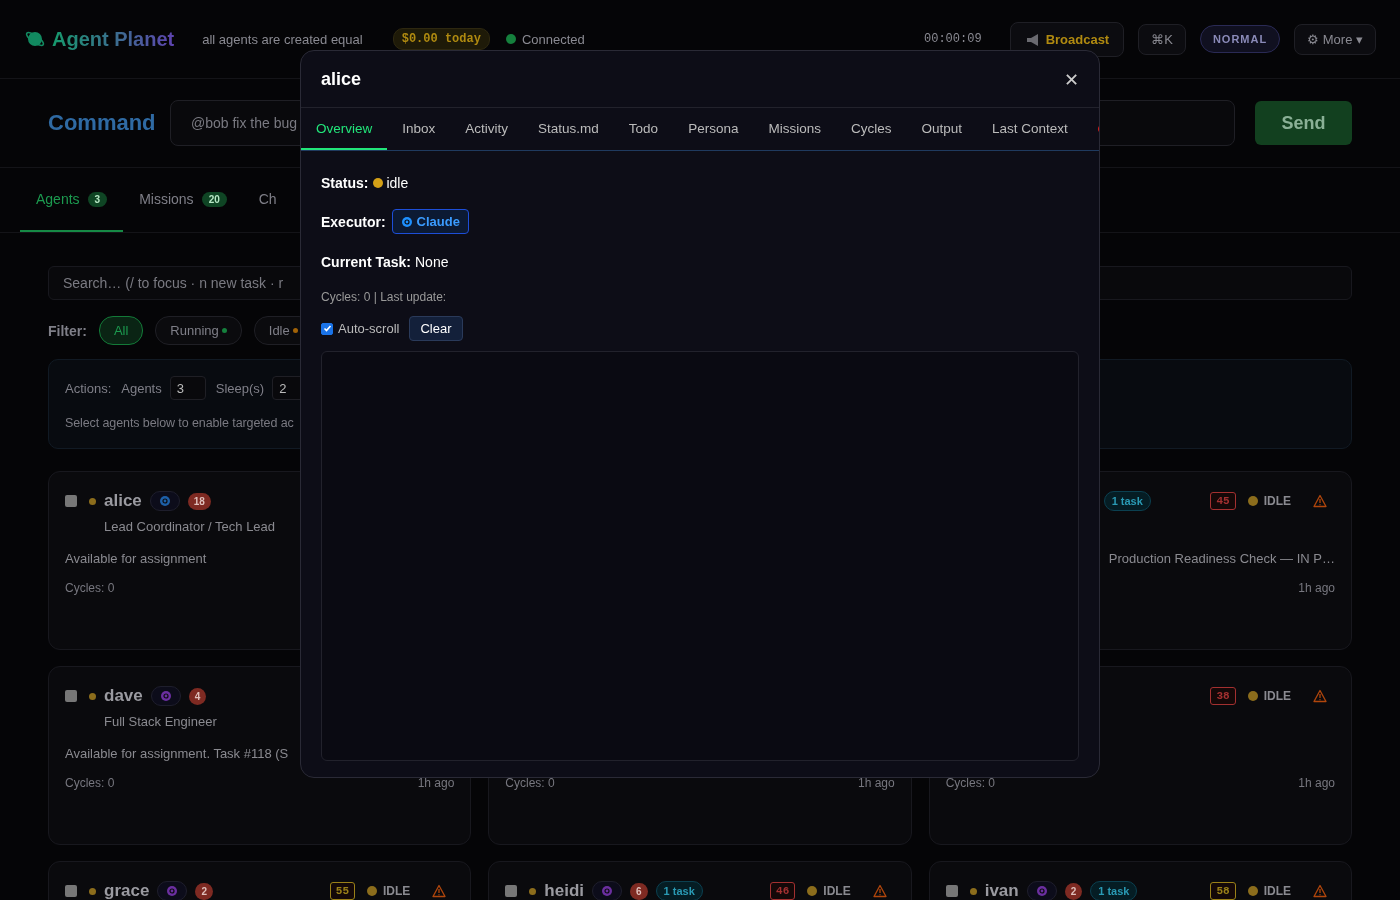  I want to click on checkbox-label: Auto-scroll, so click(369, 328).